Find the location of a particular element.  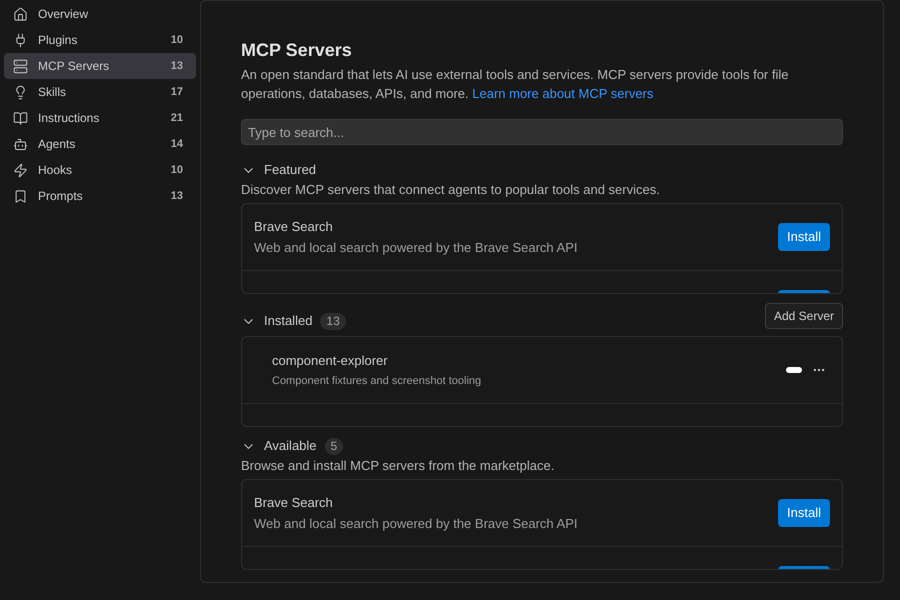

toggle-switch is located at coordinates (794, 370).